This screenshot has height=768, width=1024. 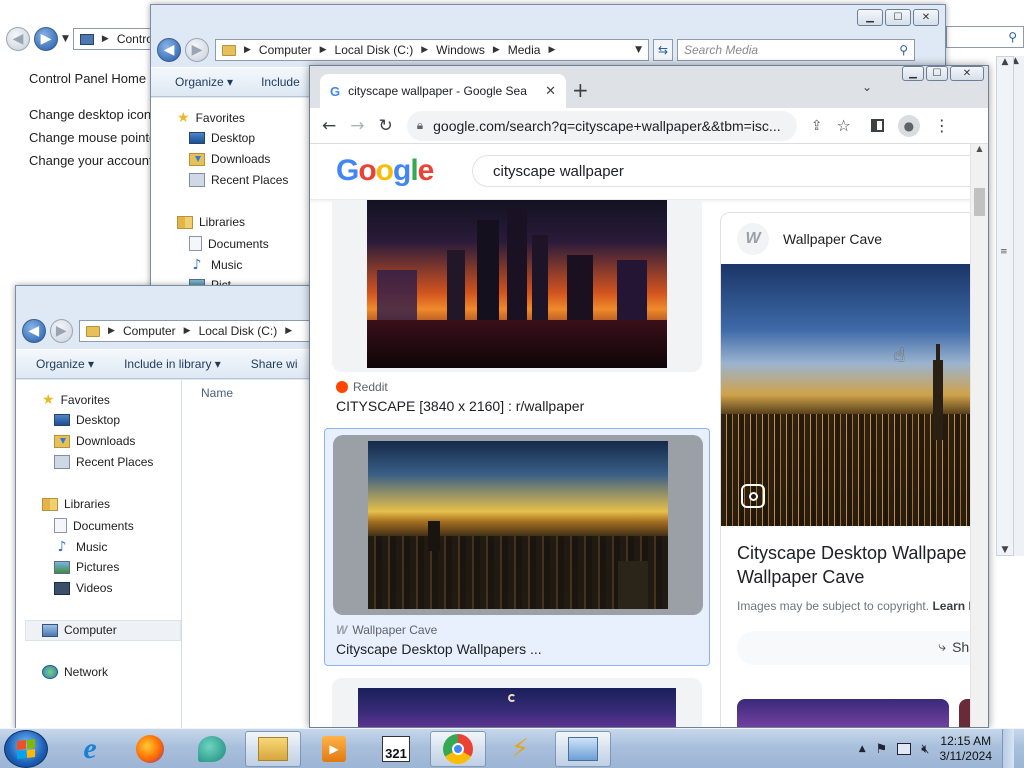 What do you see at coordinates (1005, 306) in the screenshot?
I see `media-panel-scrollbar: ▲ ≡ ▼` at bounding box center [1005, 306].